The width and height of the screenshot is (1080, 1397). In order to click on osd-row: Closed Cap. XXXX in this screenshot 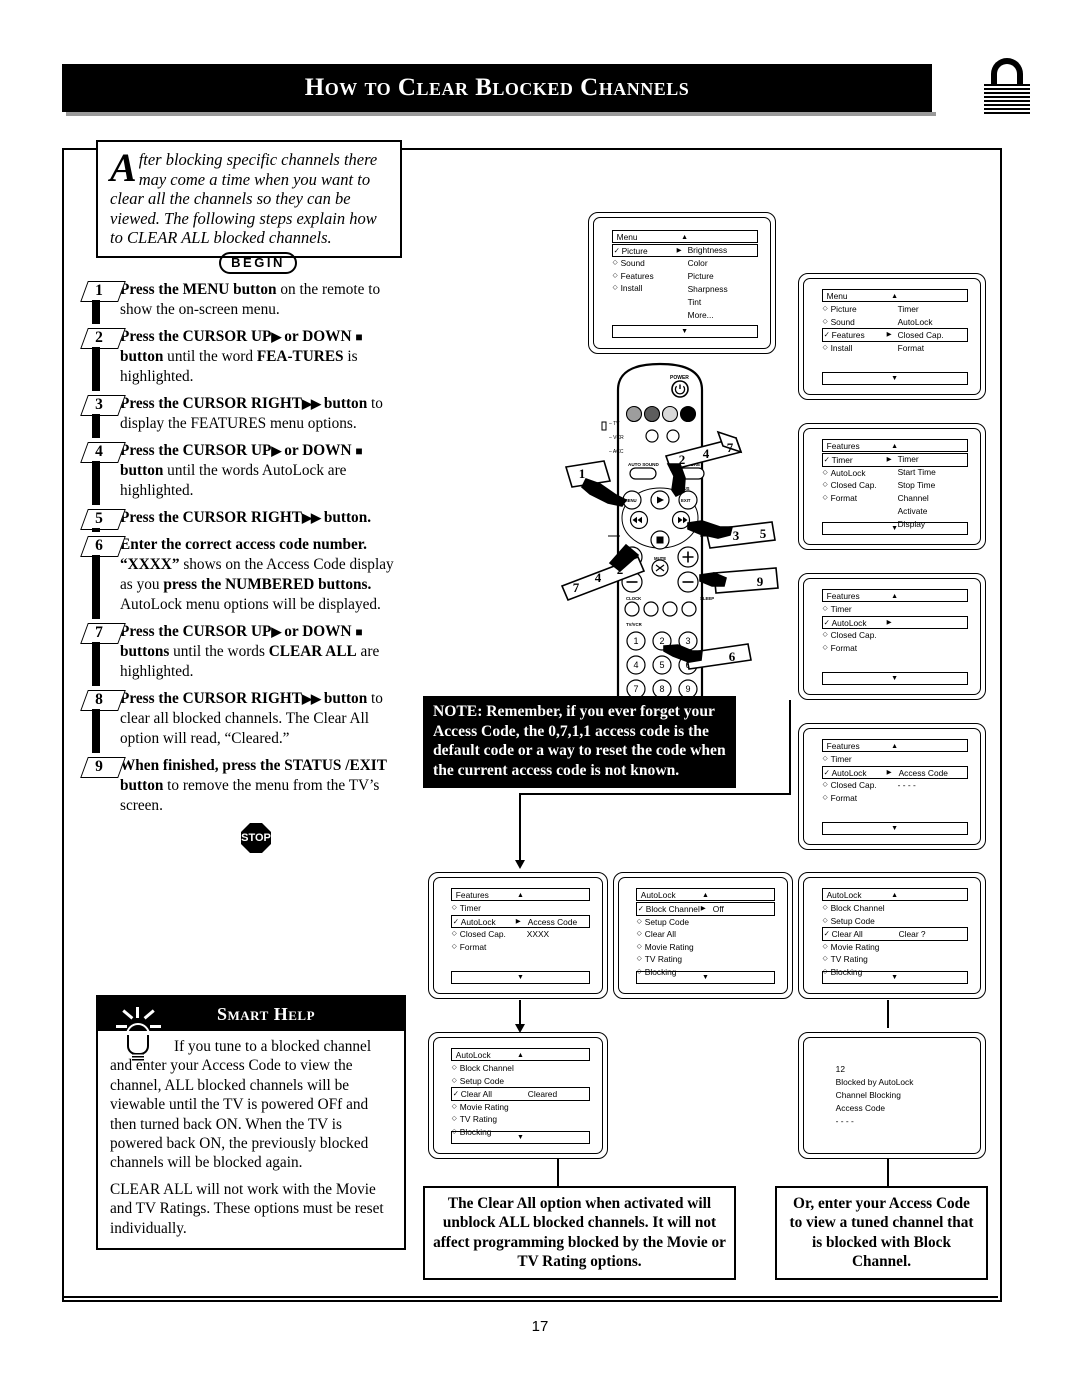, I will do `click(520, 934)`.